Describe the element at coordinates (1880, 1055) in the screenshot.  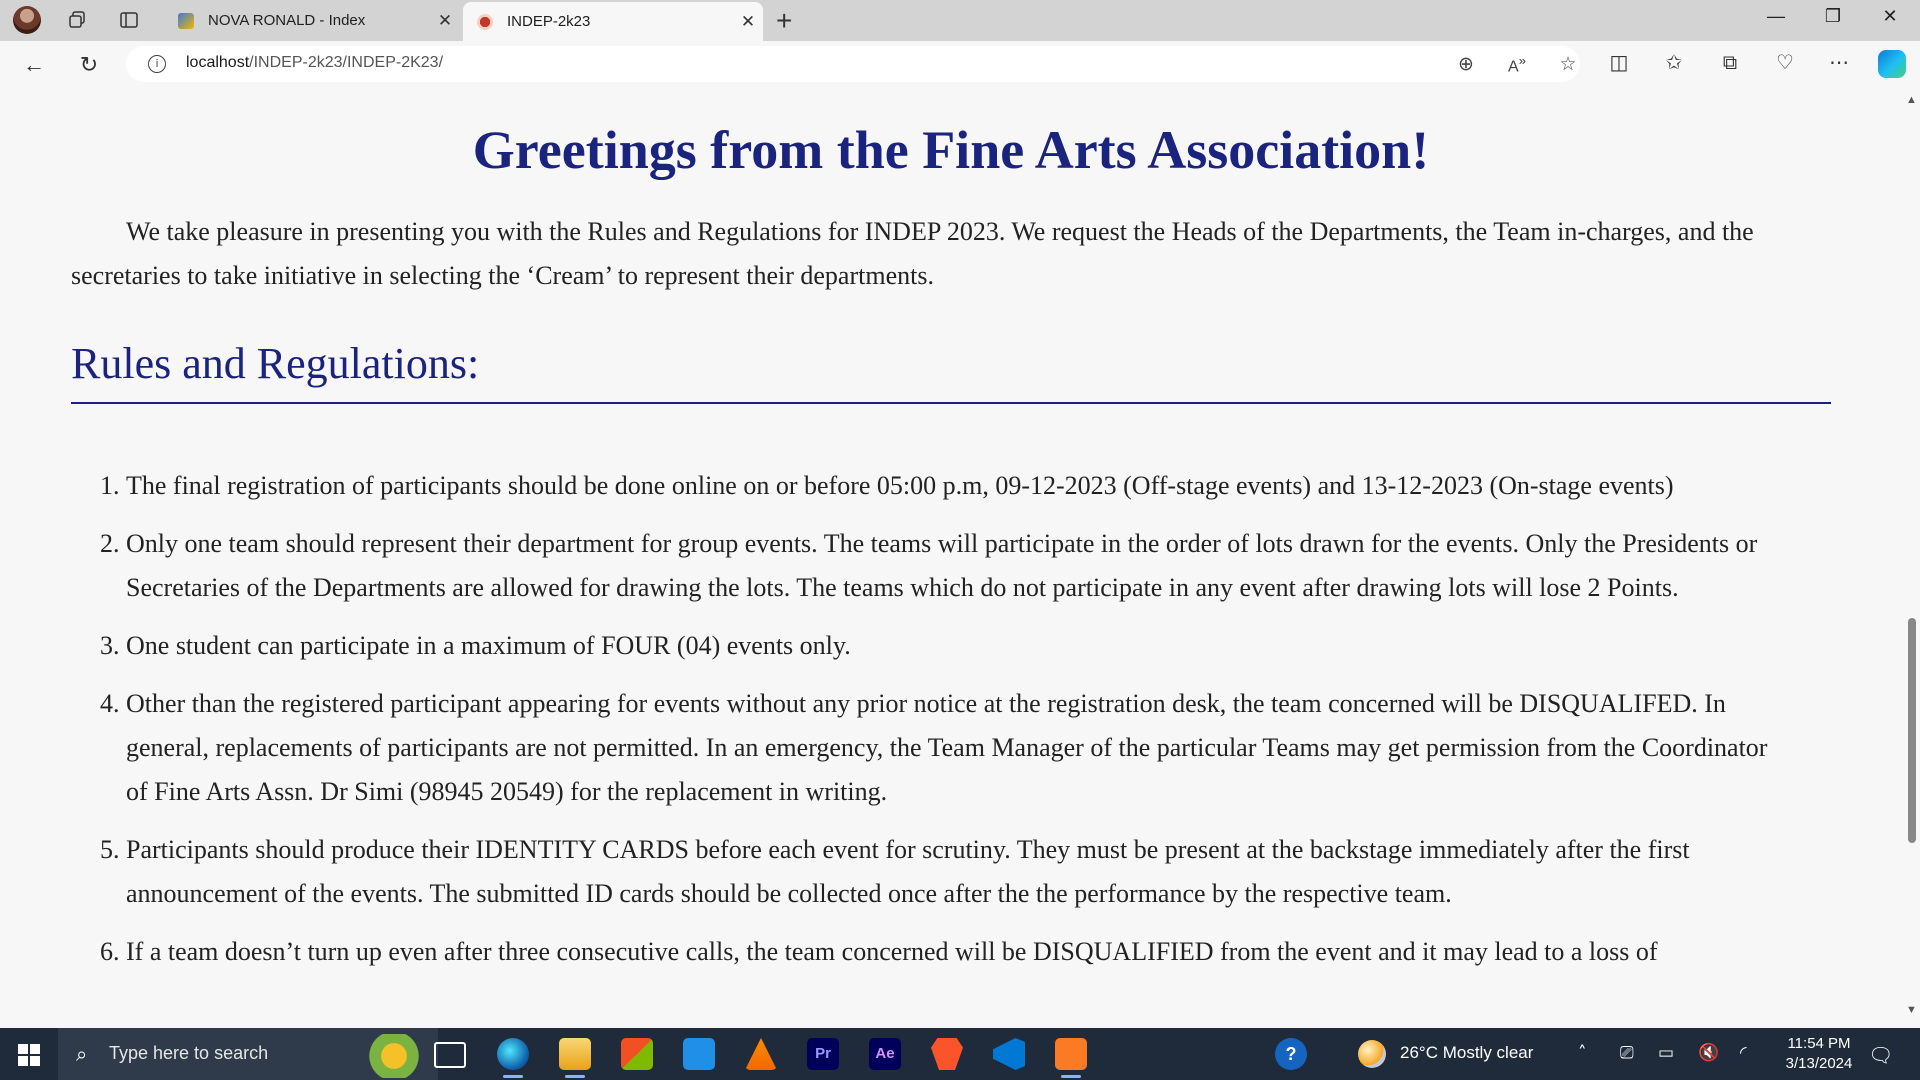
I see `notifications-icon: 🗨` at that location.